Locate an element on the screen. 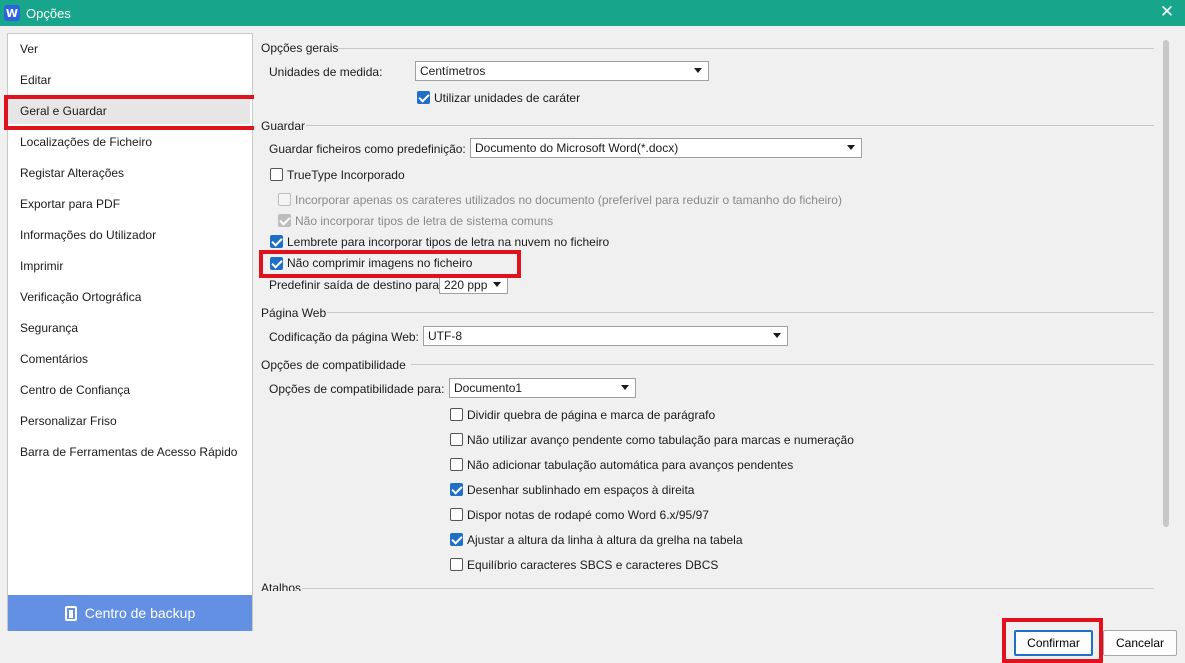 This screenshot has width=1185, height=663. web-encoding-select: UTF-8 is located at coordinates (605, 336).